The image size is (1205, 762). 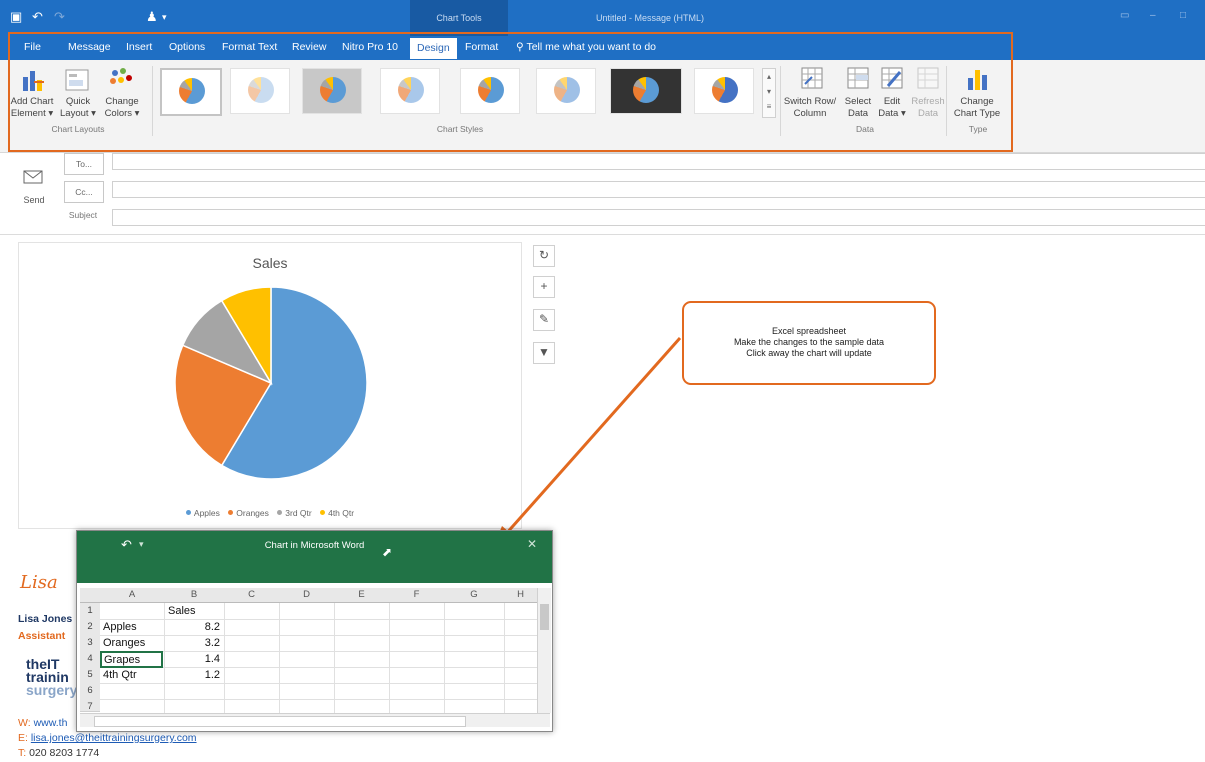 I want to click on logo-line-3: surgery, so click(x=52, y=690).